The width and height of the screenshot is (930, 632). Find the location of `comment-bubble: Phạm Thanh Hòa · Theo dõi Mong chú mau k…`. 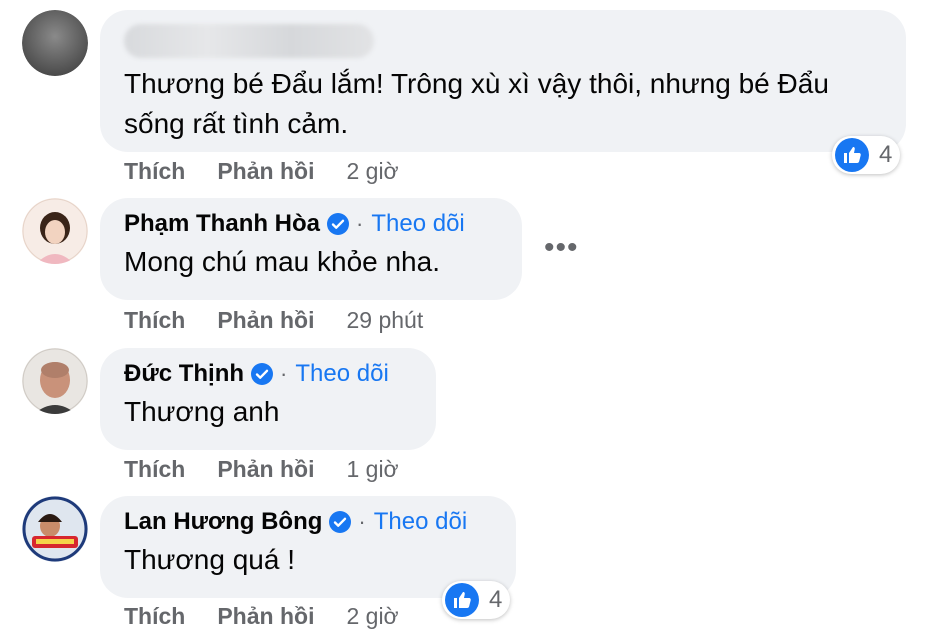

comment-bubble: Phạm Thanh Hòa · Theo dõi Mong chú mau k… is located at coordinates (311, 249).